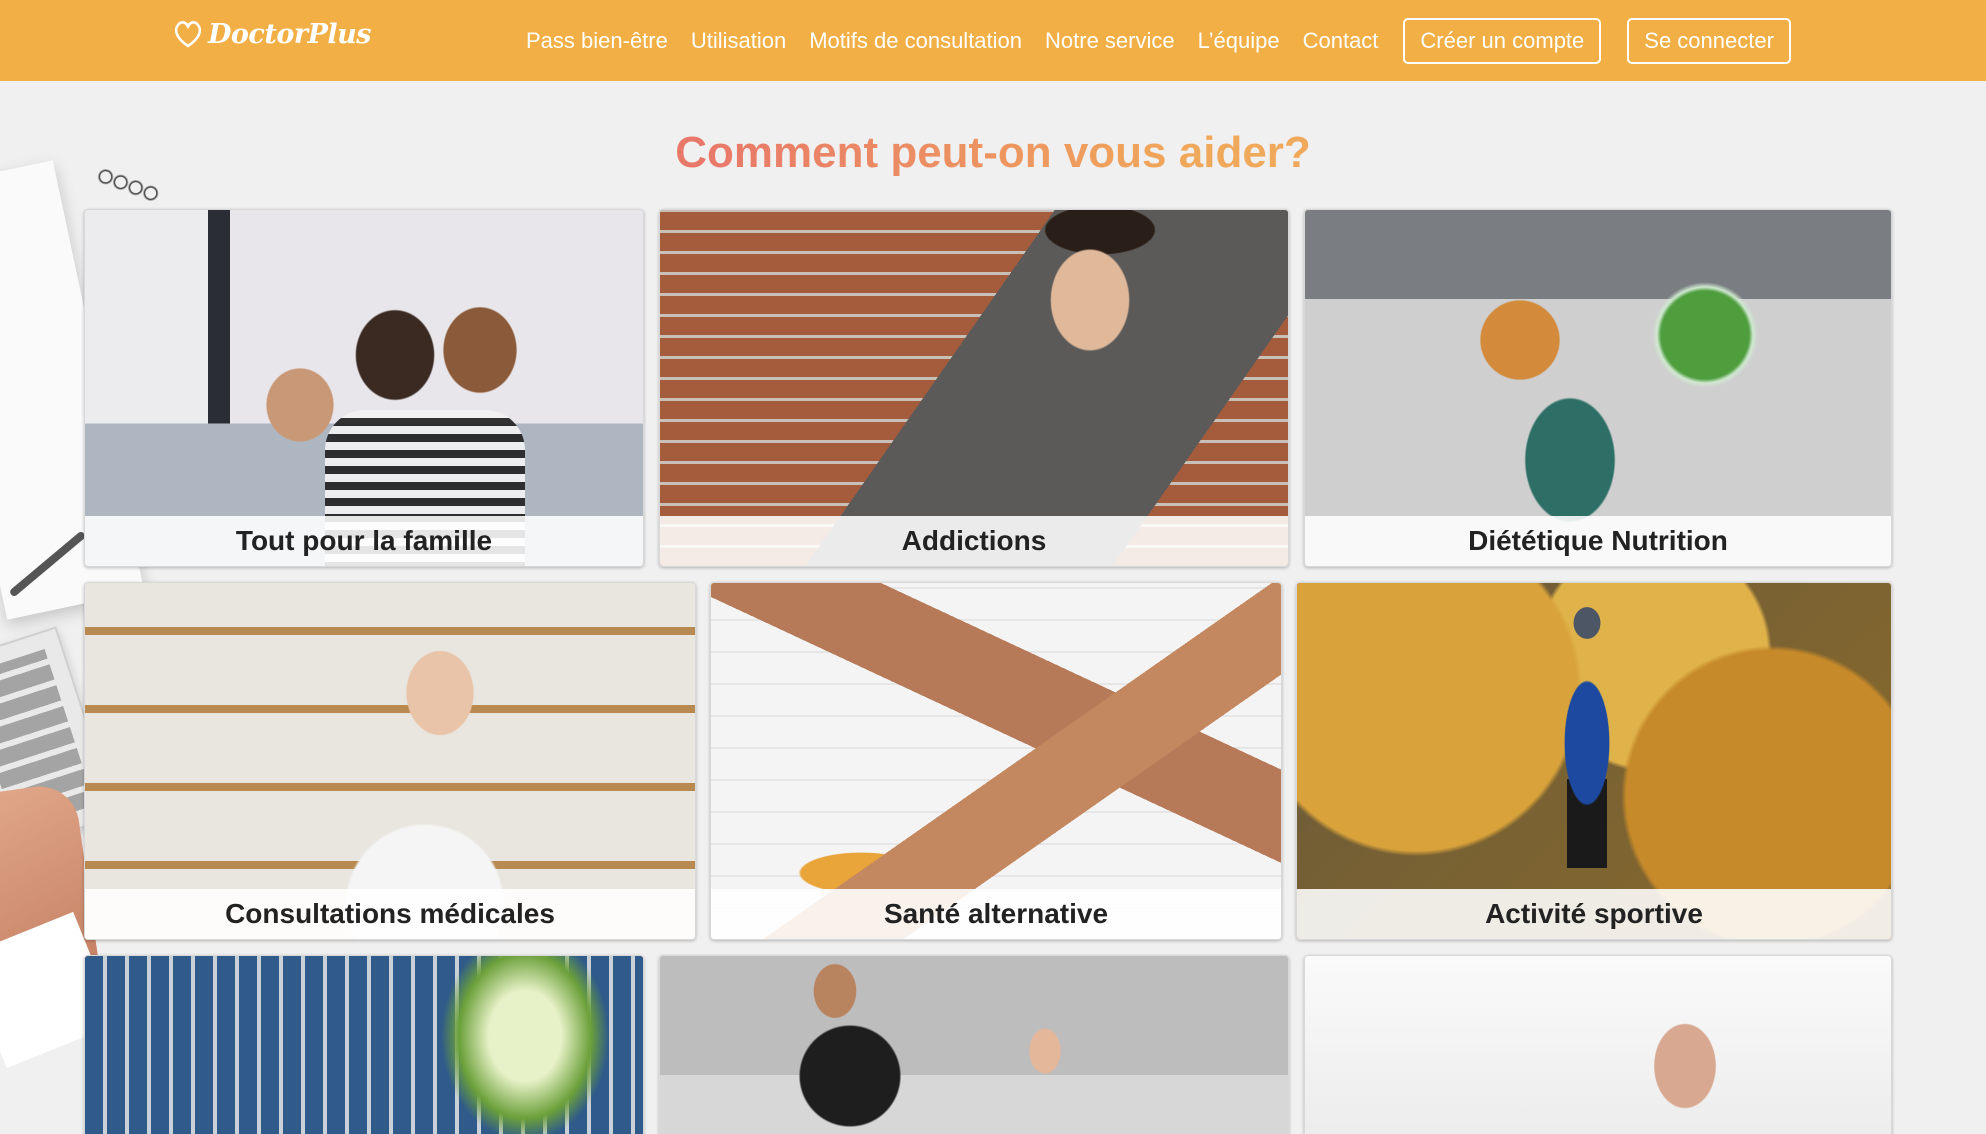 The height and width of the screenshot is (1134, 1986). What do you see at coordinates (188, 34) in the screenshot?
I see `heart-icon` at bounding box center [188, 34].